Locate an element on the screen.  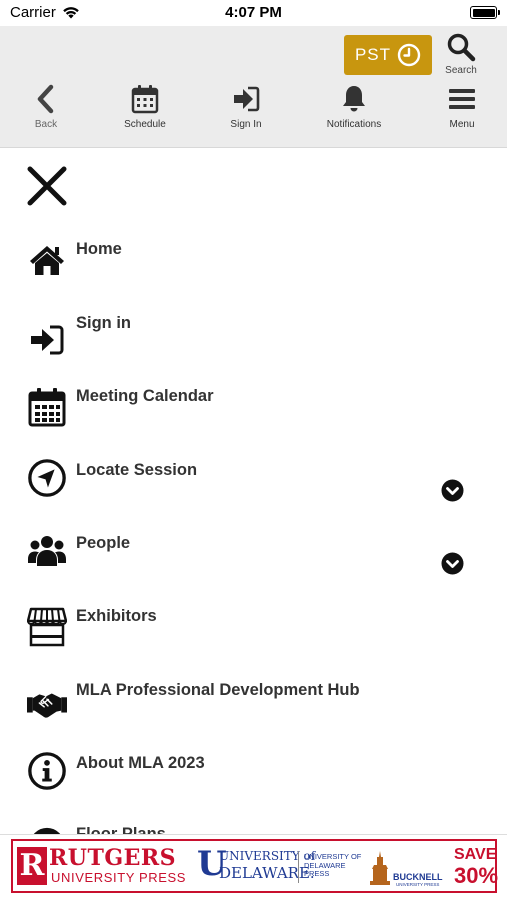
menu-item-exhibitors: Exhibitors is located at coordinates (253, 637).